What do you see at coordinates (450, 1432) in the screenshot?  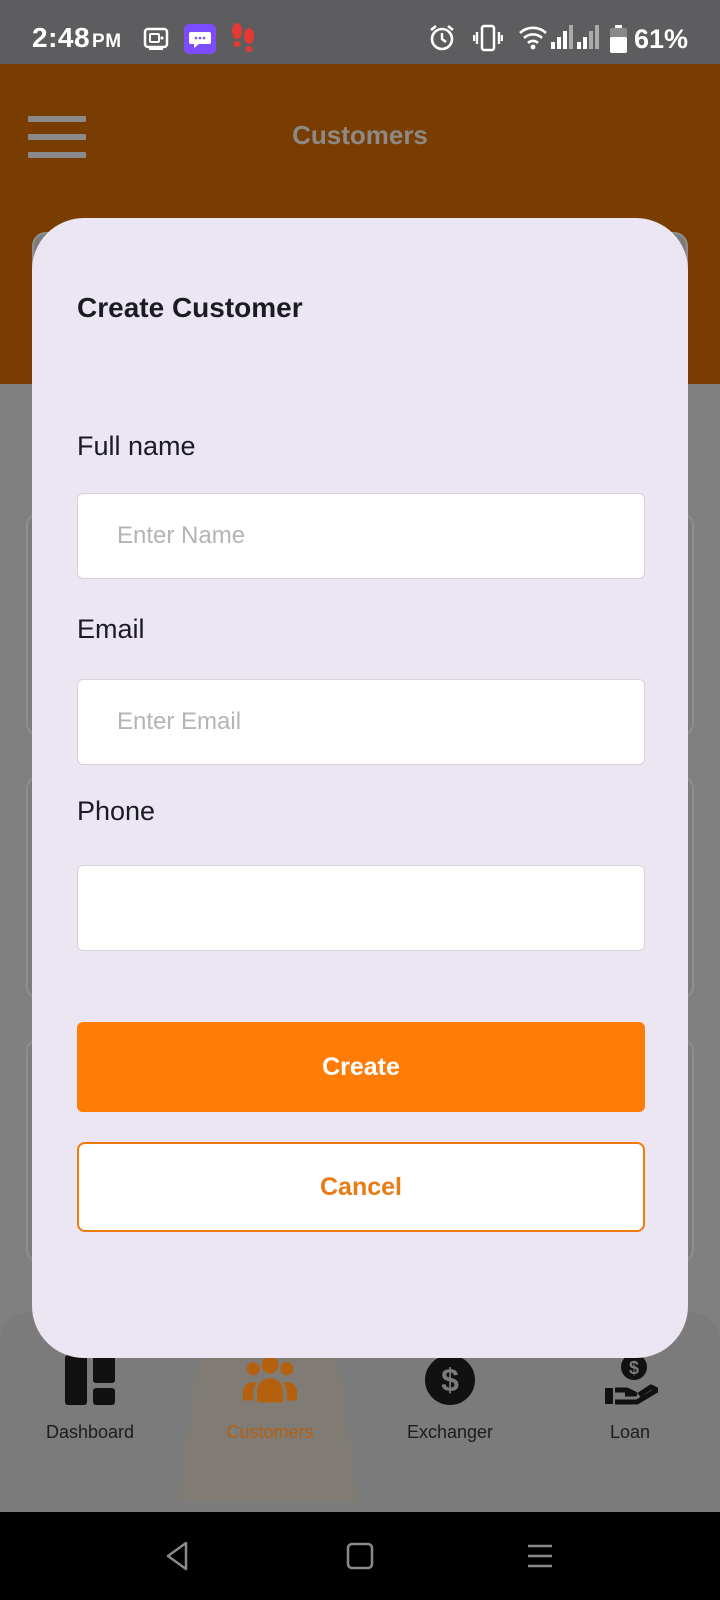 I see `nav-label: Exchanger` at bounding box center [450, 1432].